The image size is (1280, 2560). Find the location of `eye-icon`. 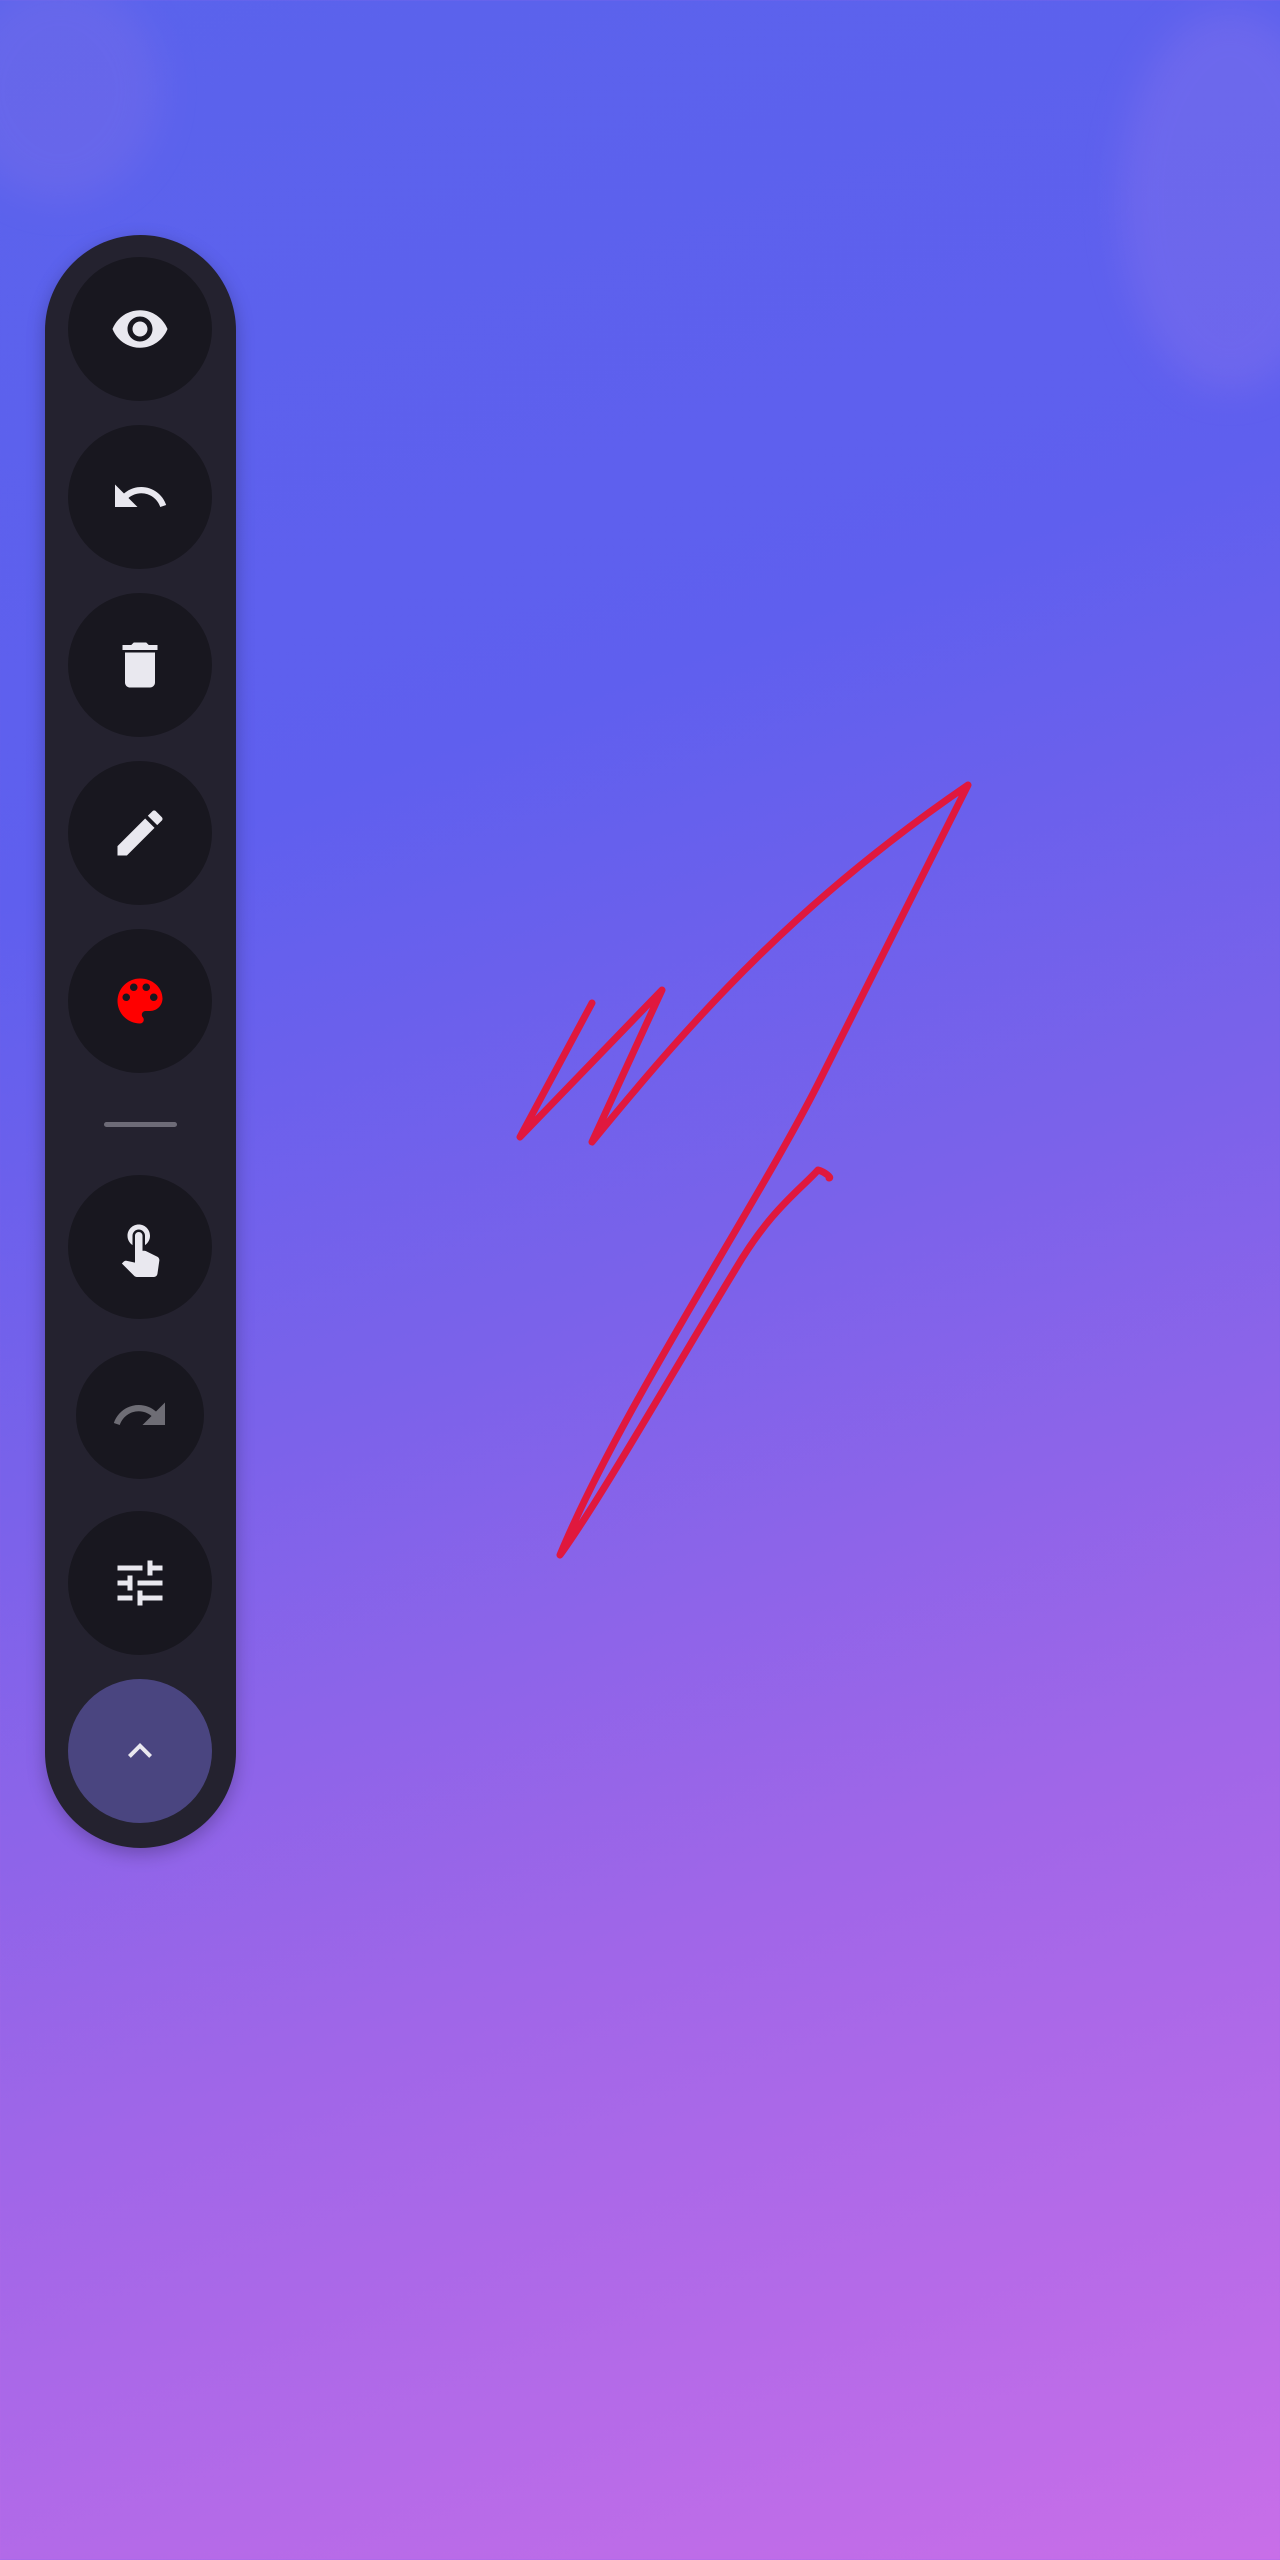

eye-icon is located at coordinates (140, 329).